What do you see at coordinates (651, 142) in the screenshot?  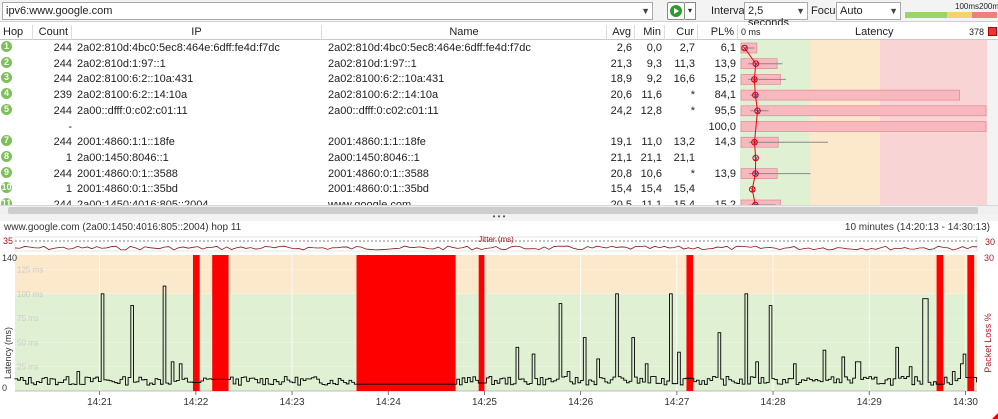 I see `cell-min: 11,0` at bounding box center [651, 142].